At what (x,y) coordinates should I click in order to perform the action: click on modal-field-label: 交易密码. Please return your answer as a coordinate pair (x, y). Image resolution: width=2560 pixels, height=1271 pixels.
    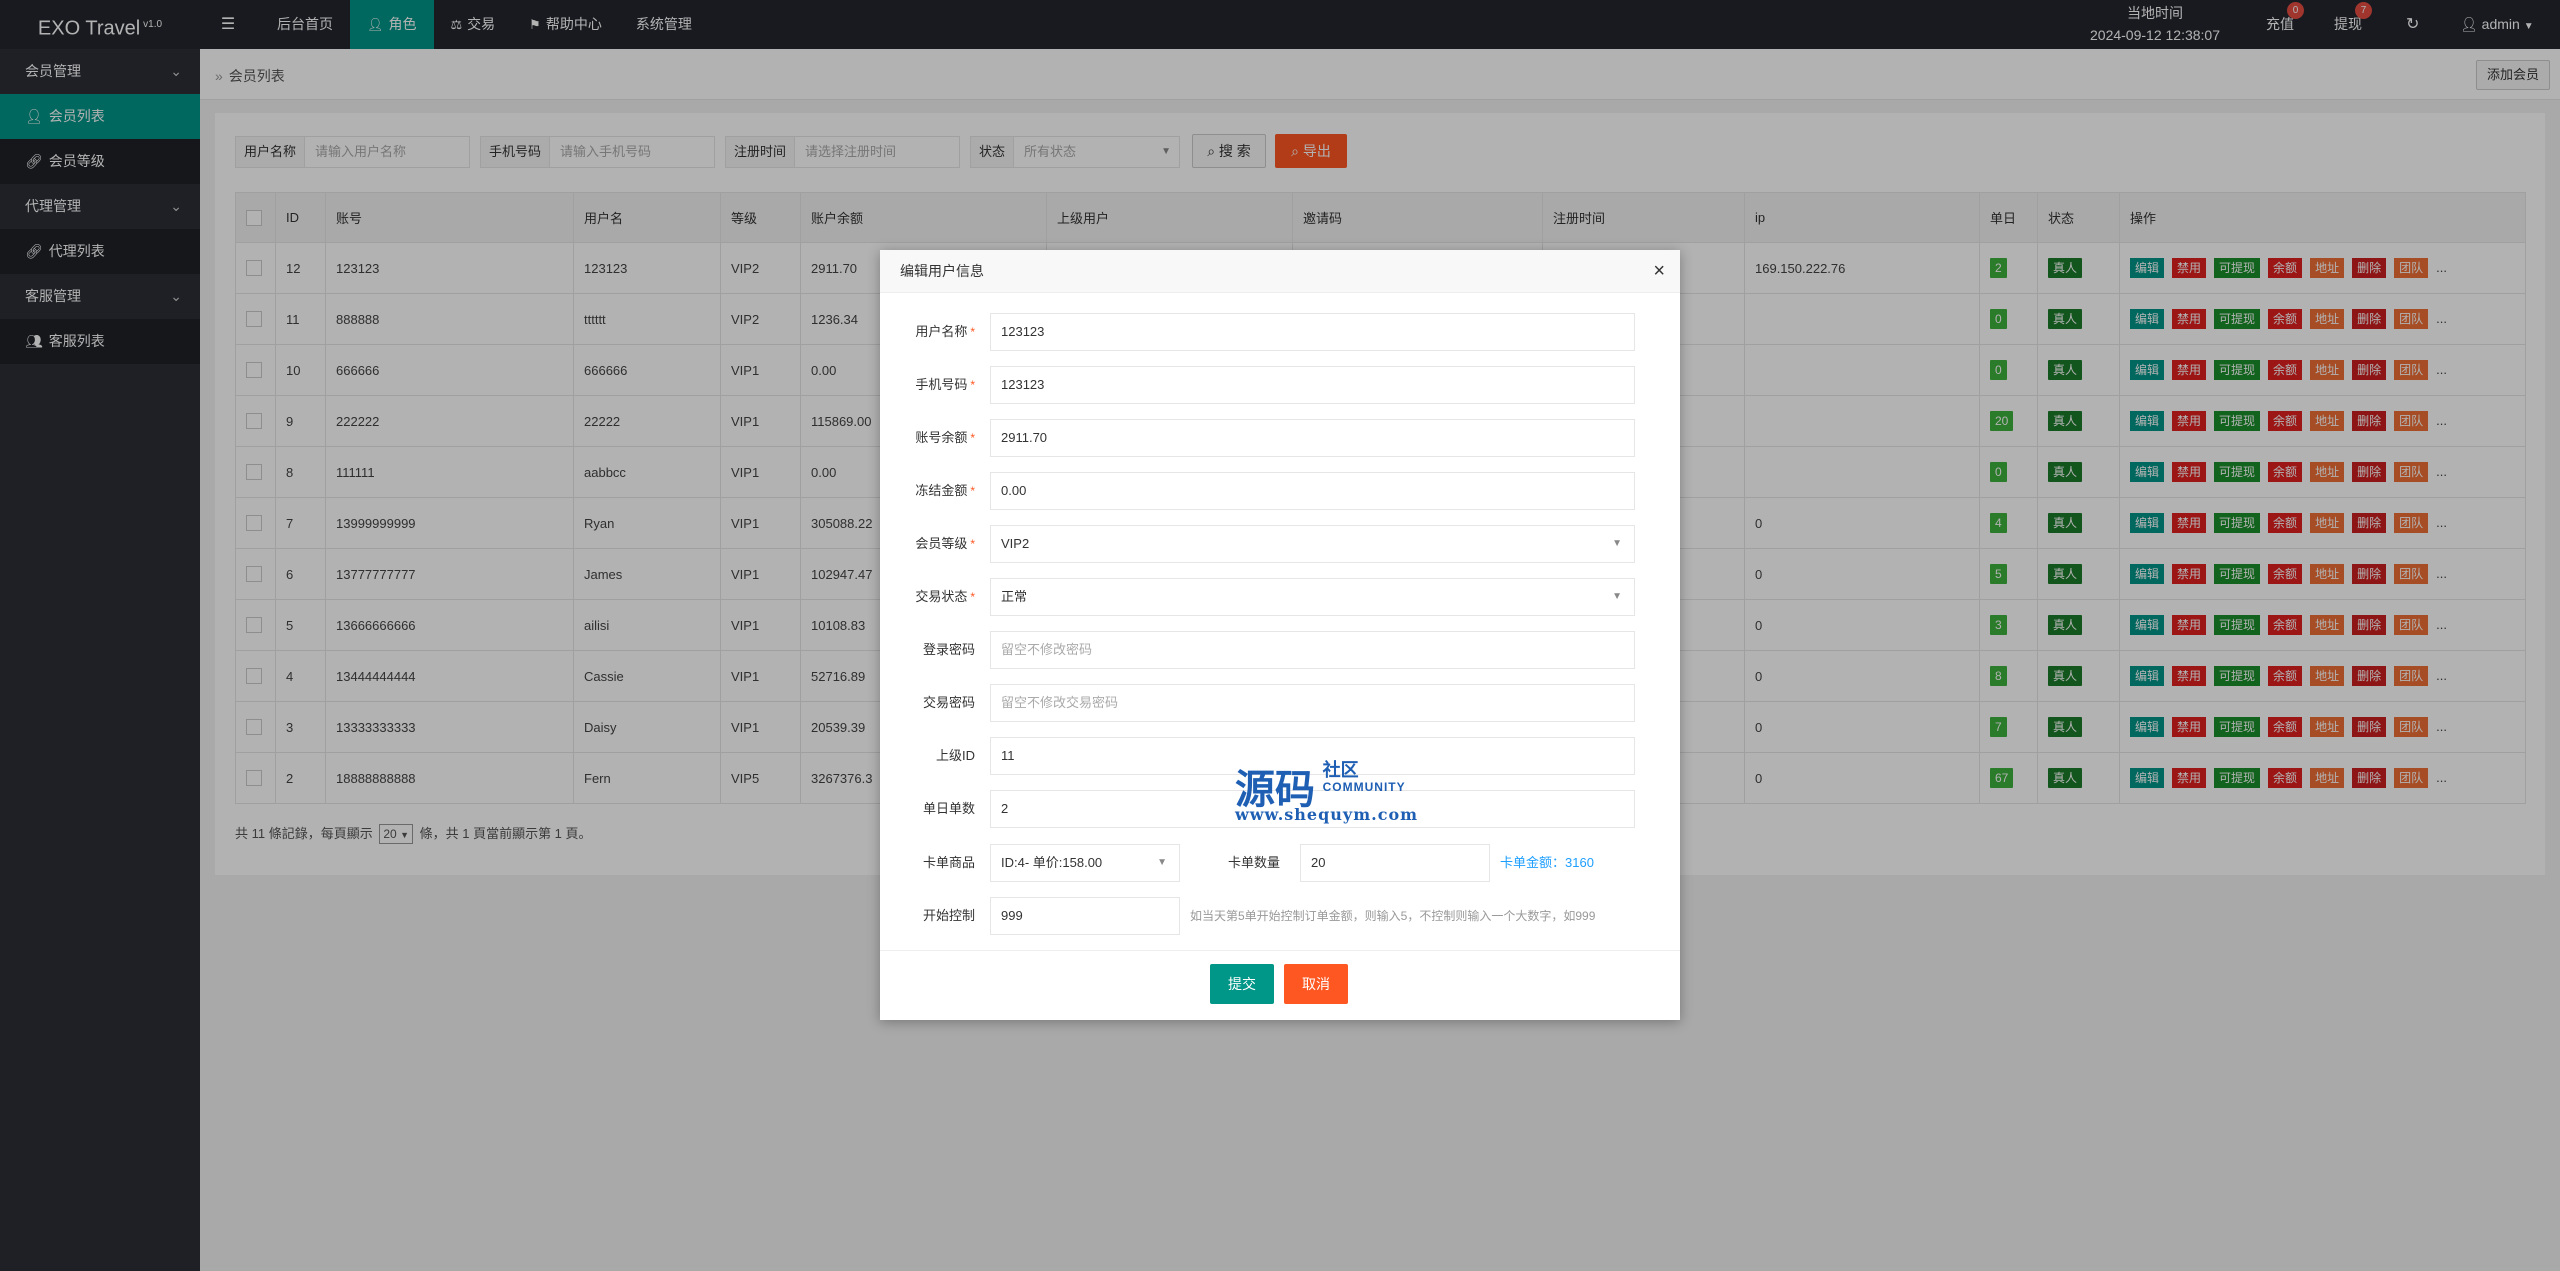
    Looking at the image, I should click on (927, 703).